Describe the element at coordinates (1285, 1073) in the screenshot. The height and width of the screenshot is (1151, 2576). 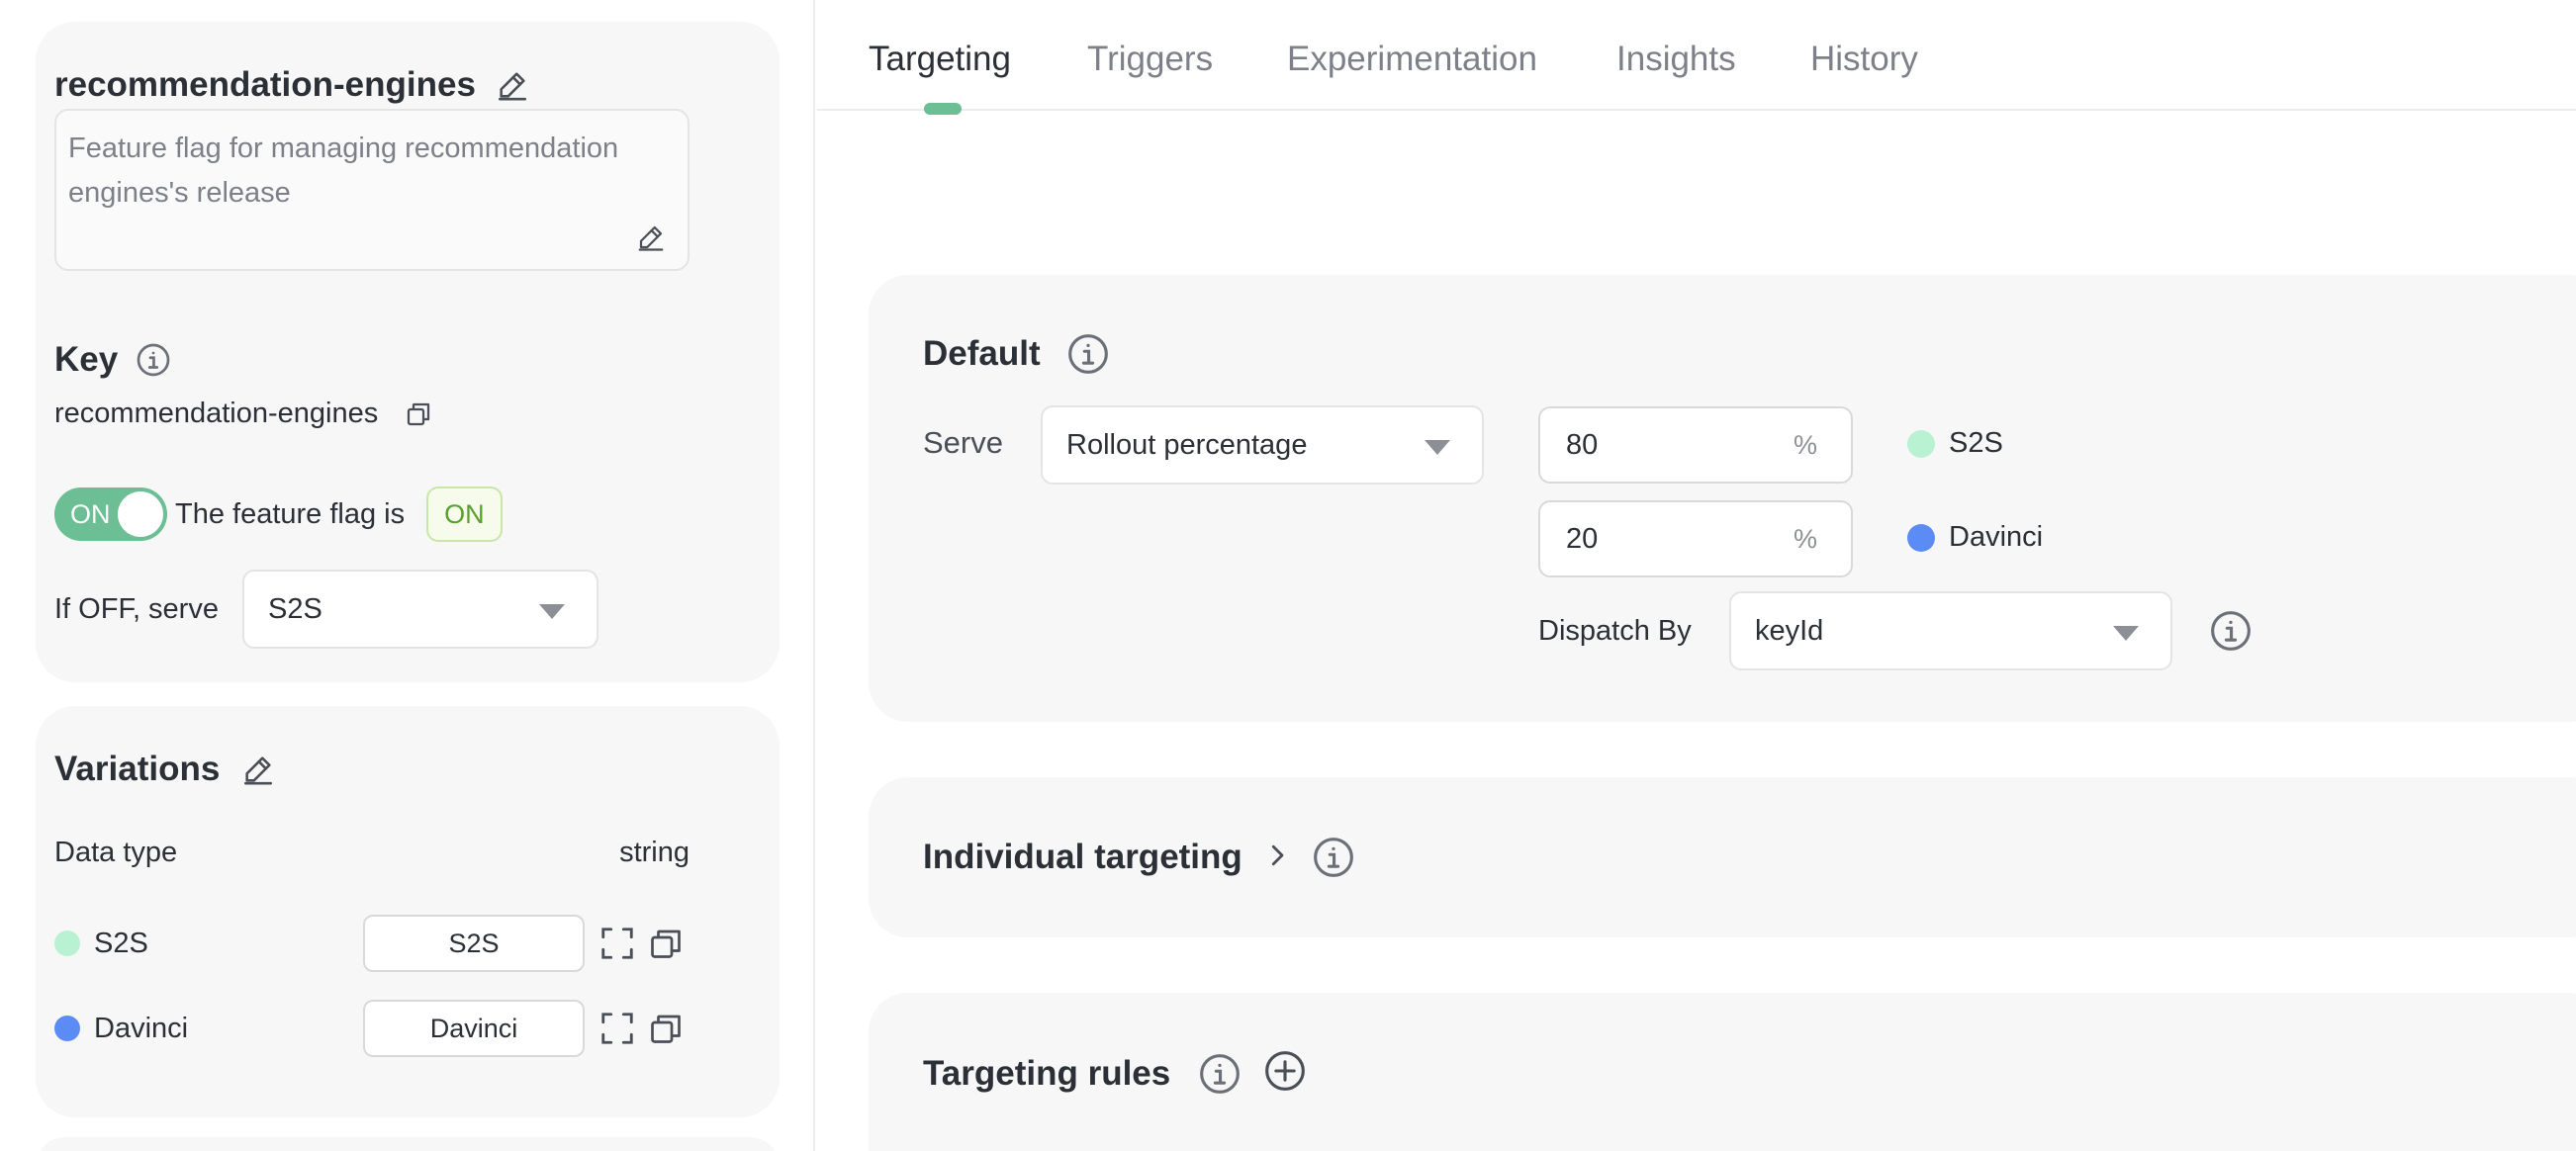
I see `add-circle-icon` at that location.